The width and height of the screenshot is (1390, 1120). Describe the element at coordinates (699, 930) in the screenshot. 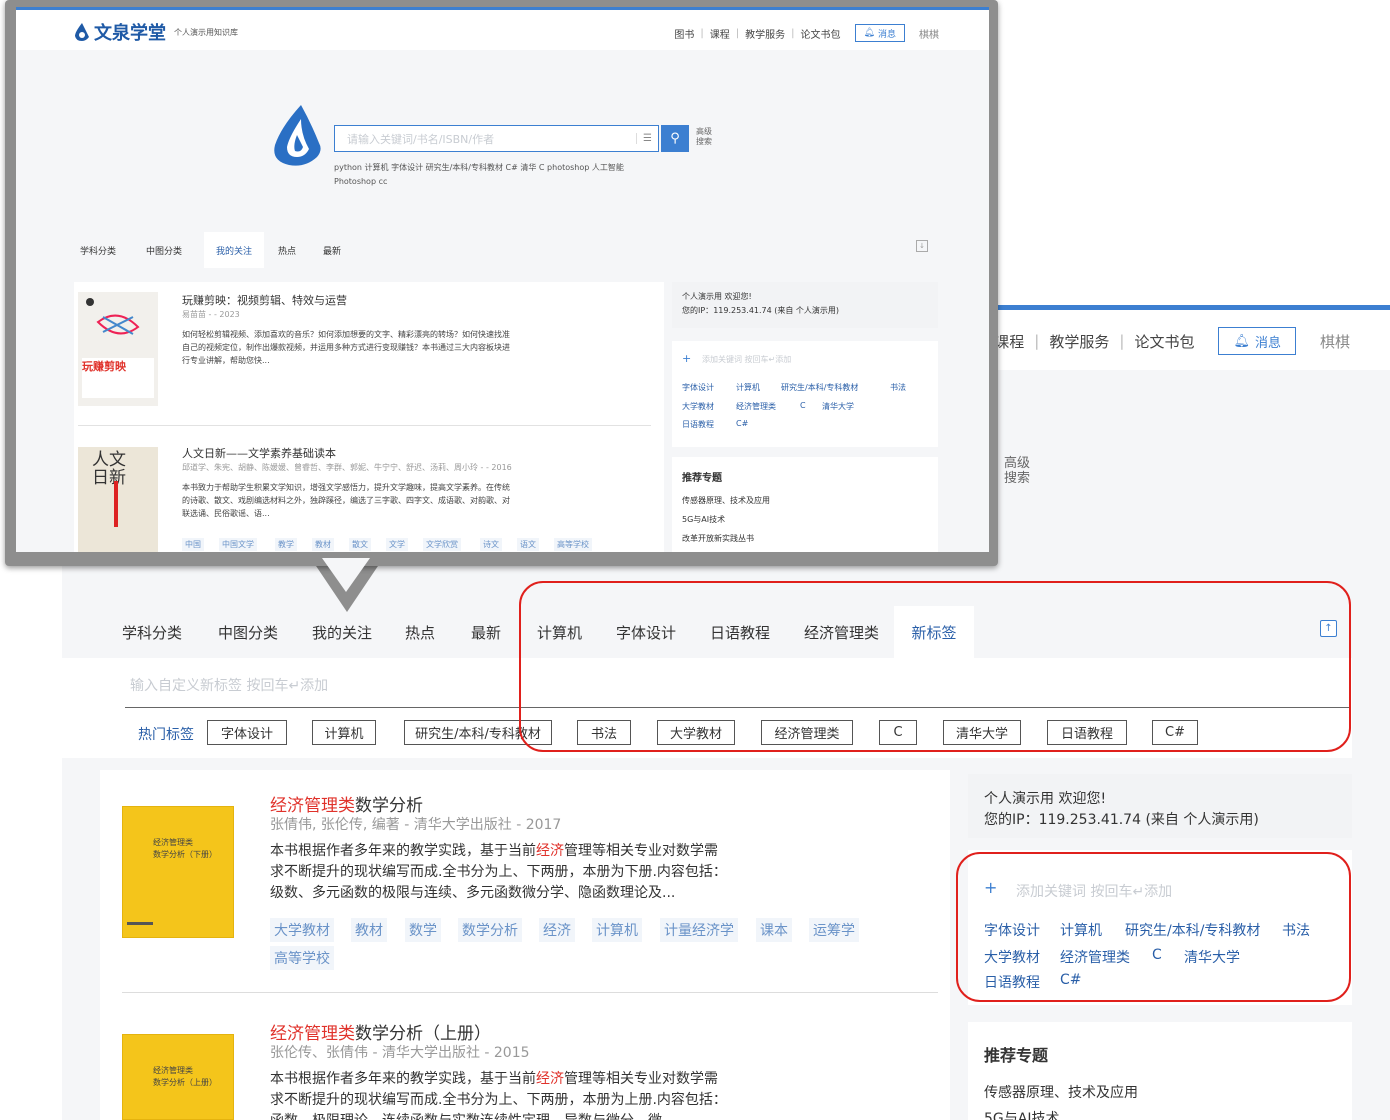

I see `book-tag: 计量经济学` at that location.